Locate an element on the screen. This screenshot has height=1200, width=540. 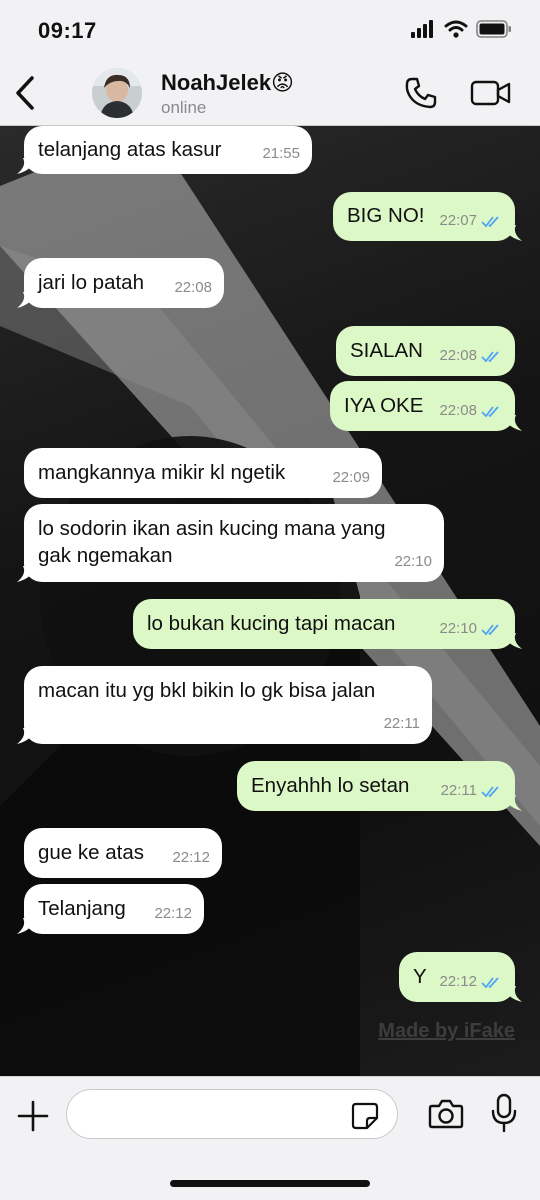
message-text: SIALAN is located at coordinates (386, 350).